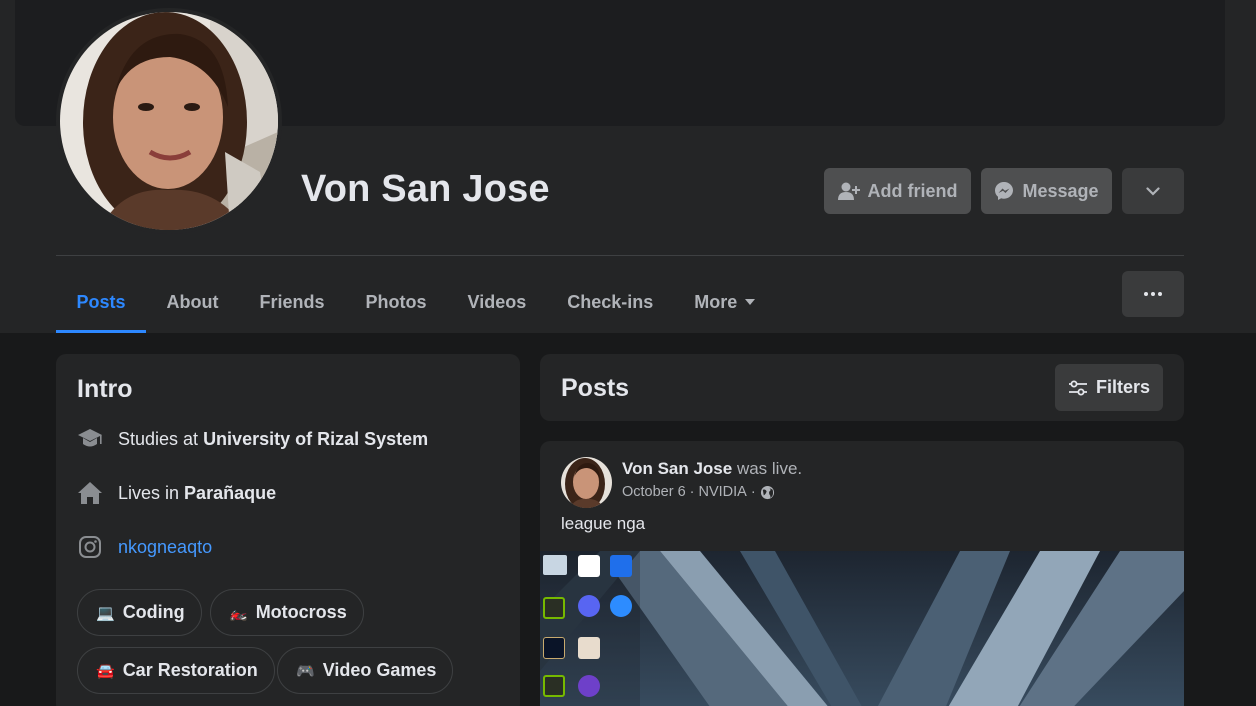 This screenshot has height=706, width=1256. Describe the element at coordinates (1004, 191) in the screenshot. I see `messenger-icon` at that location.